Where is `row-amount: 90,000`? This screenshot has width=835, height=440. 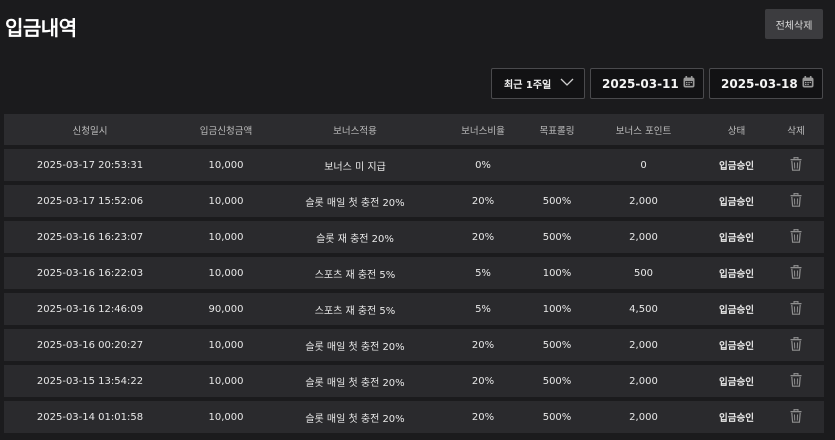 row-amount: 90,000 is located at coordinates (226, 309).